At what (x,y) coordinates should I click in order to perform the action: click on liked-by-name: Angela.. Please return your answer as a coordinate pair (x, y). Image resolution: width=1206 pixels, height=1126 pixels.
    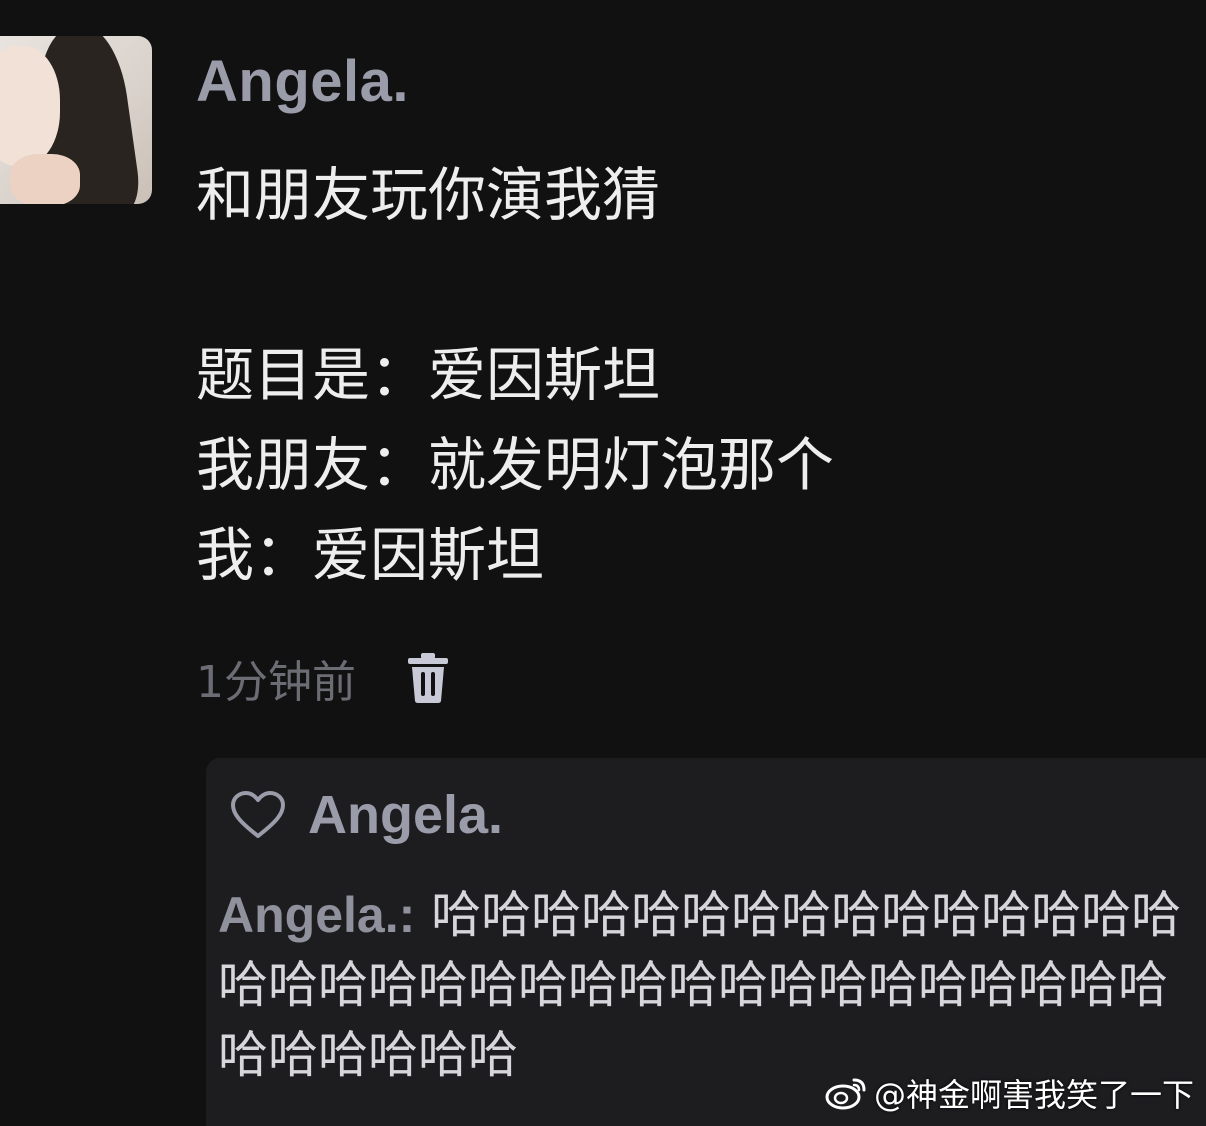
    Looking at the image, I should click on (405, 815).